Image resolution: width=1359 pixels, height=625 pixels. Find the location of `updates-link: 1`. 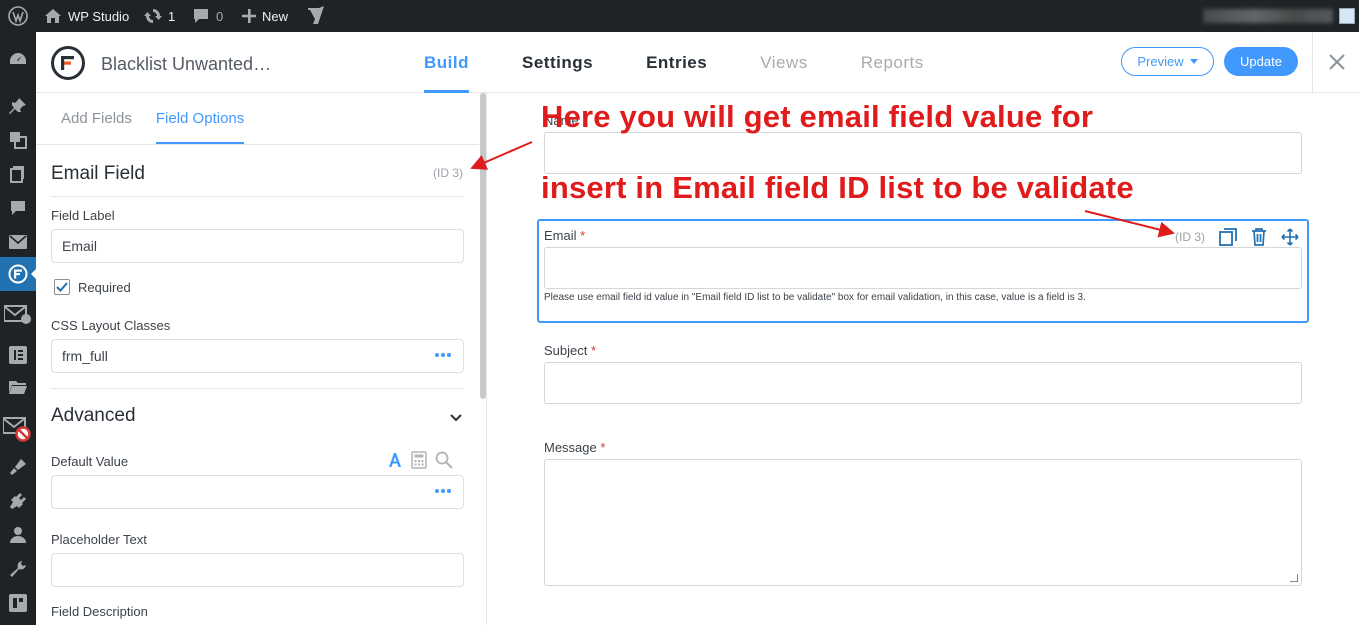

updates-link: 1 is located at coordinates (159, 16).